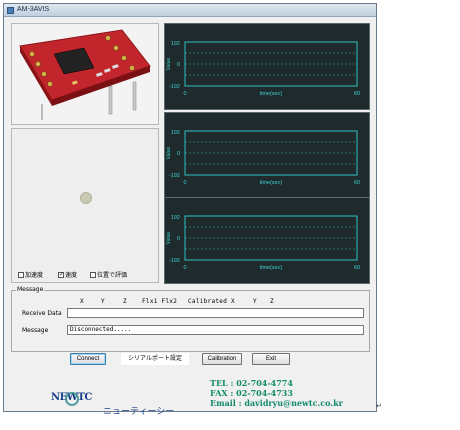  I want to click on position-checkbox: 位置で評価, so click(108, 274).